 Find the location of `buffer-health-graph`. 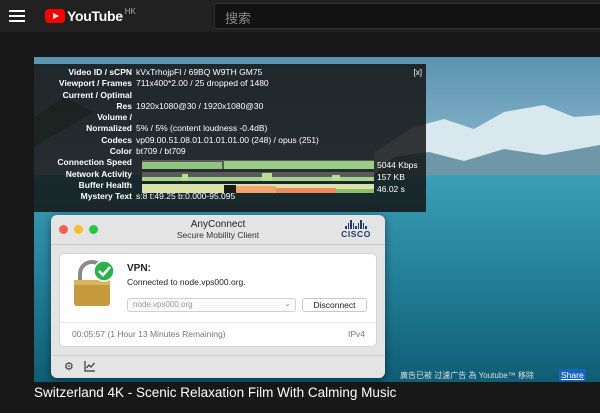

buffer-health-graph is located at coordinates (258, 188).